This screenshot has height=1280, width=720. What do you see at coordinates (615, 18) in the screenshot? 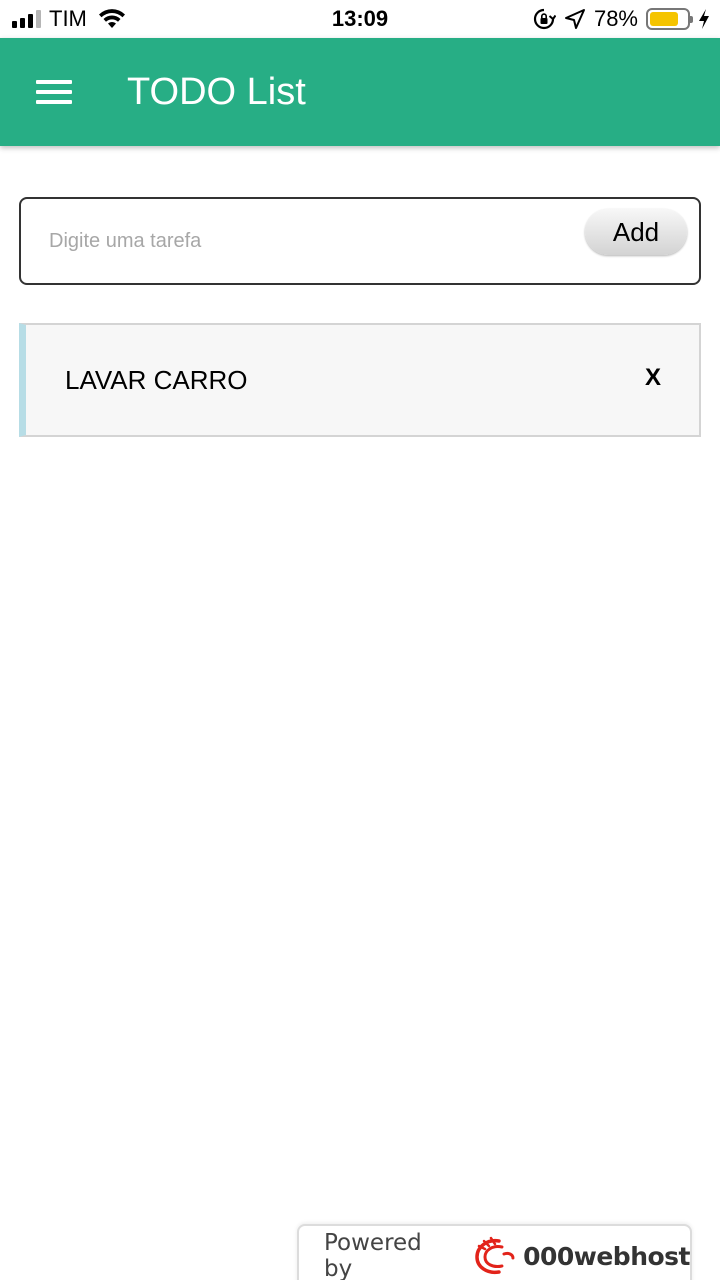
I see `battery-percent: 78%` at bounding box center [615, 18].